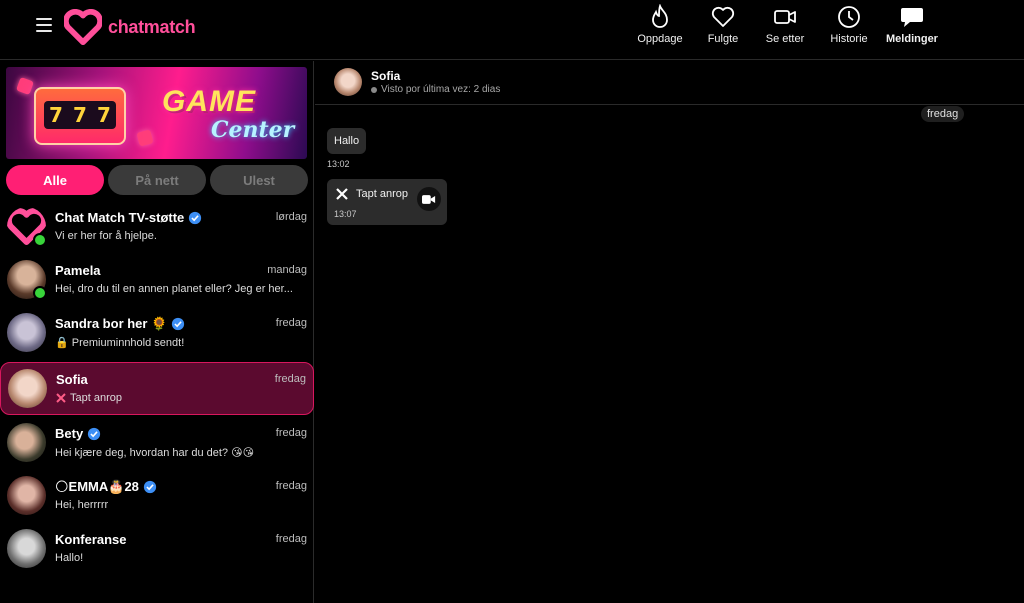 The image size is (1024, 603). I want to click on name-text: 🌕EMMA🎂28, so click(97, 486).